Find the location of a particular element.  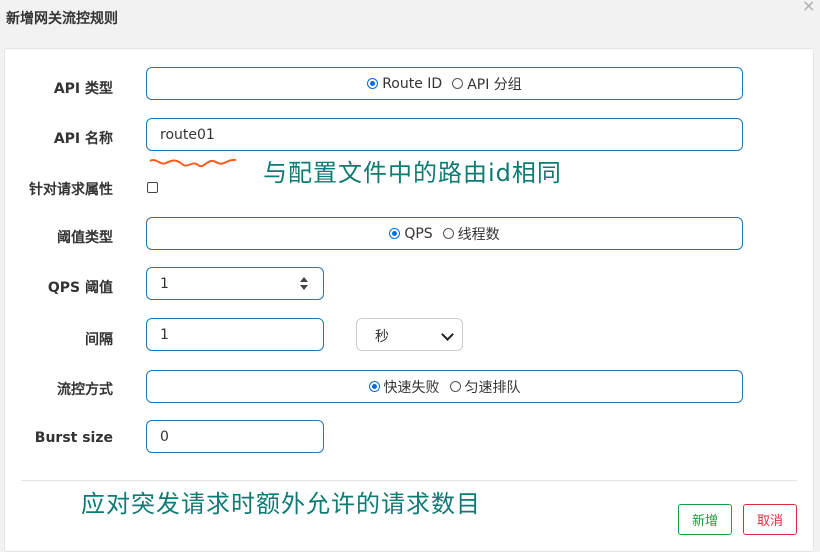

threshold-type-option-thread: 线程数 is located at coordinates (471, 234).